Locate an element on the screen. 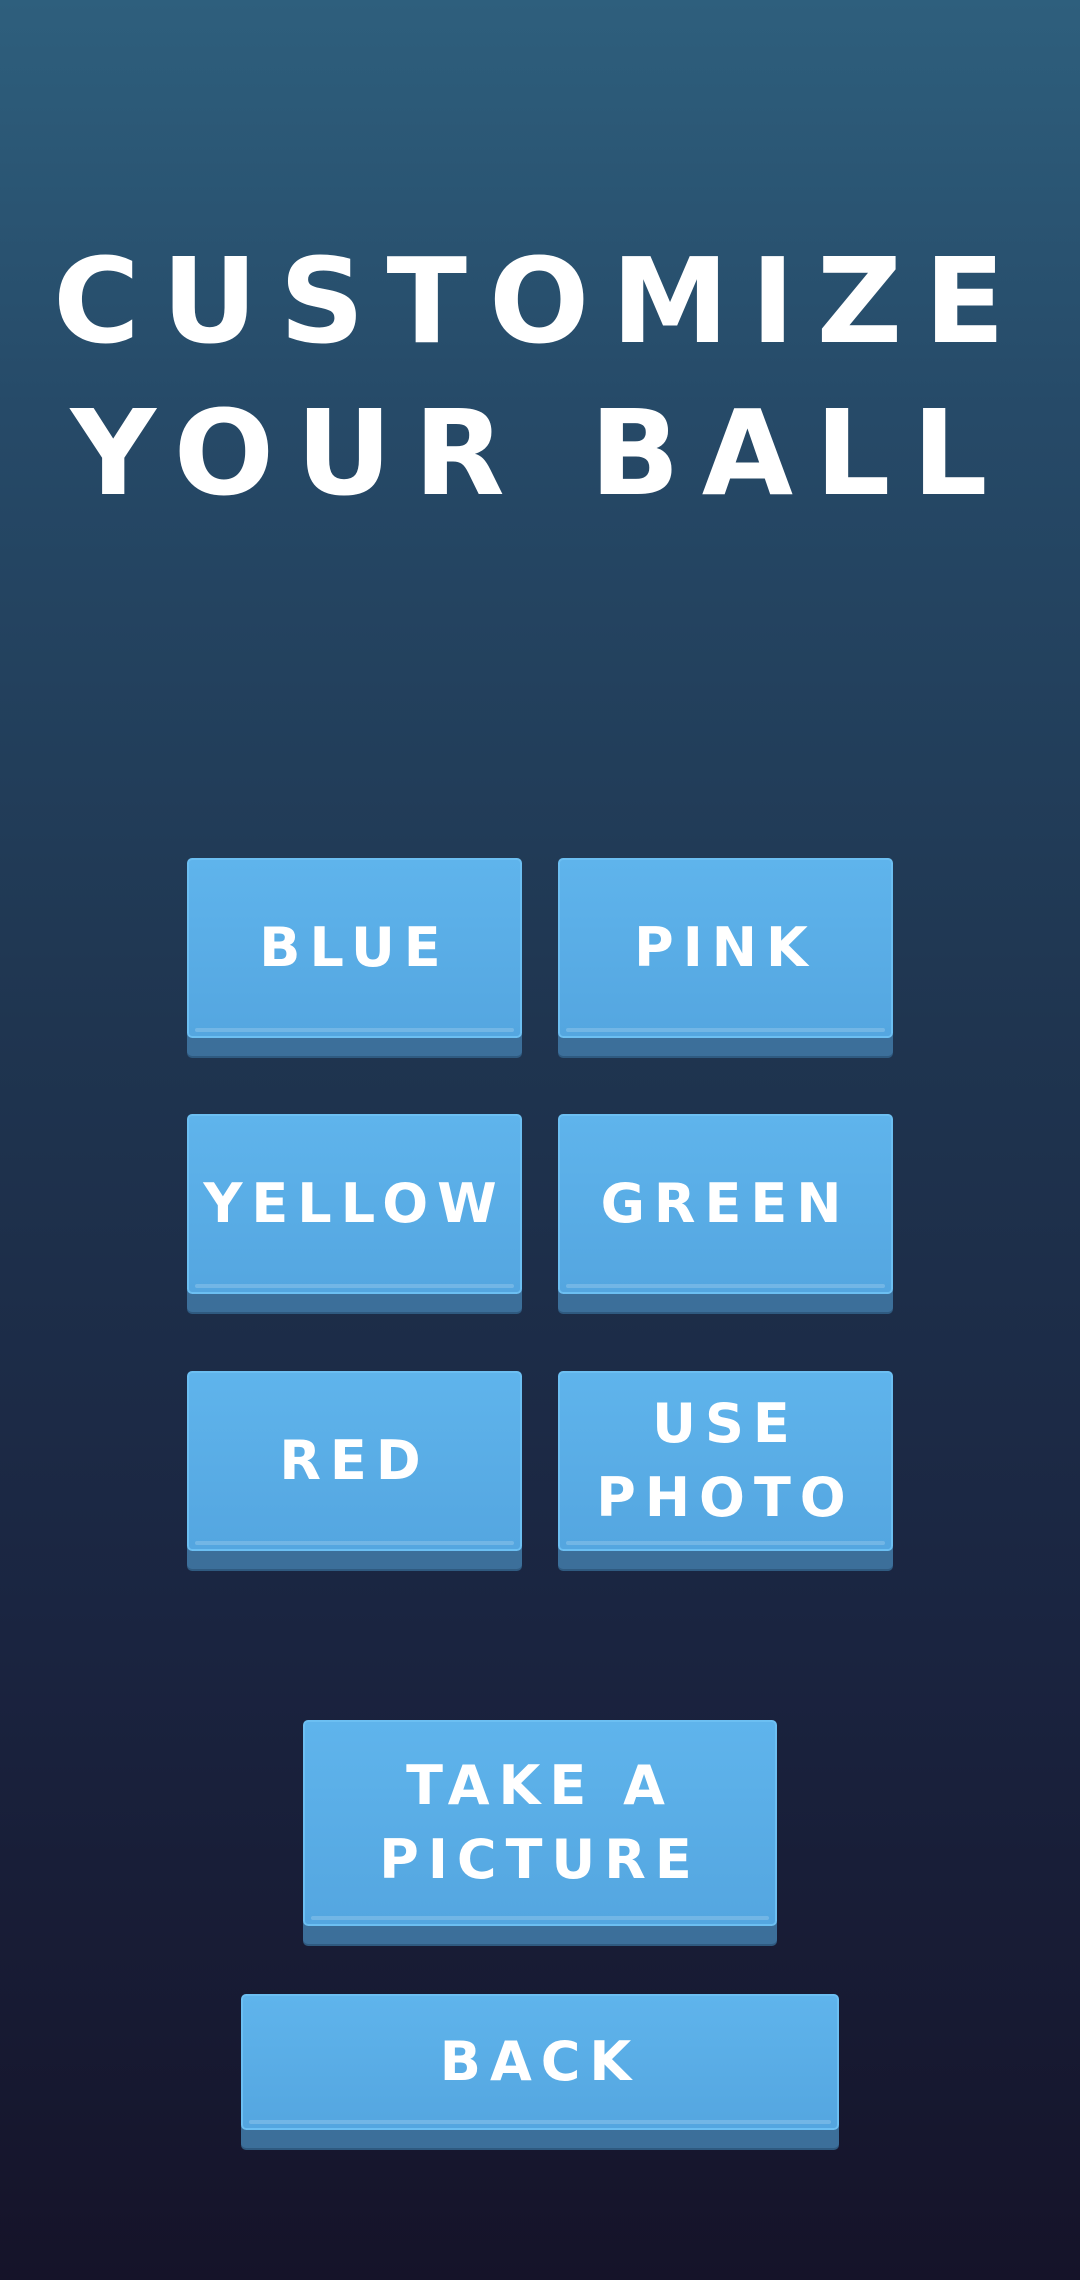 This screenshot has width=1080, height=2280. title-line-1: CUSTOMIZE is located at coordinates (540, 301).